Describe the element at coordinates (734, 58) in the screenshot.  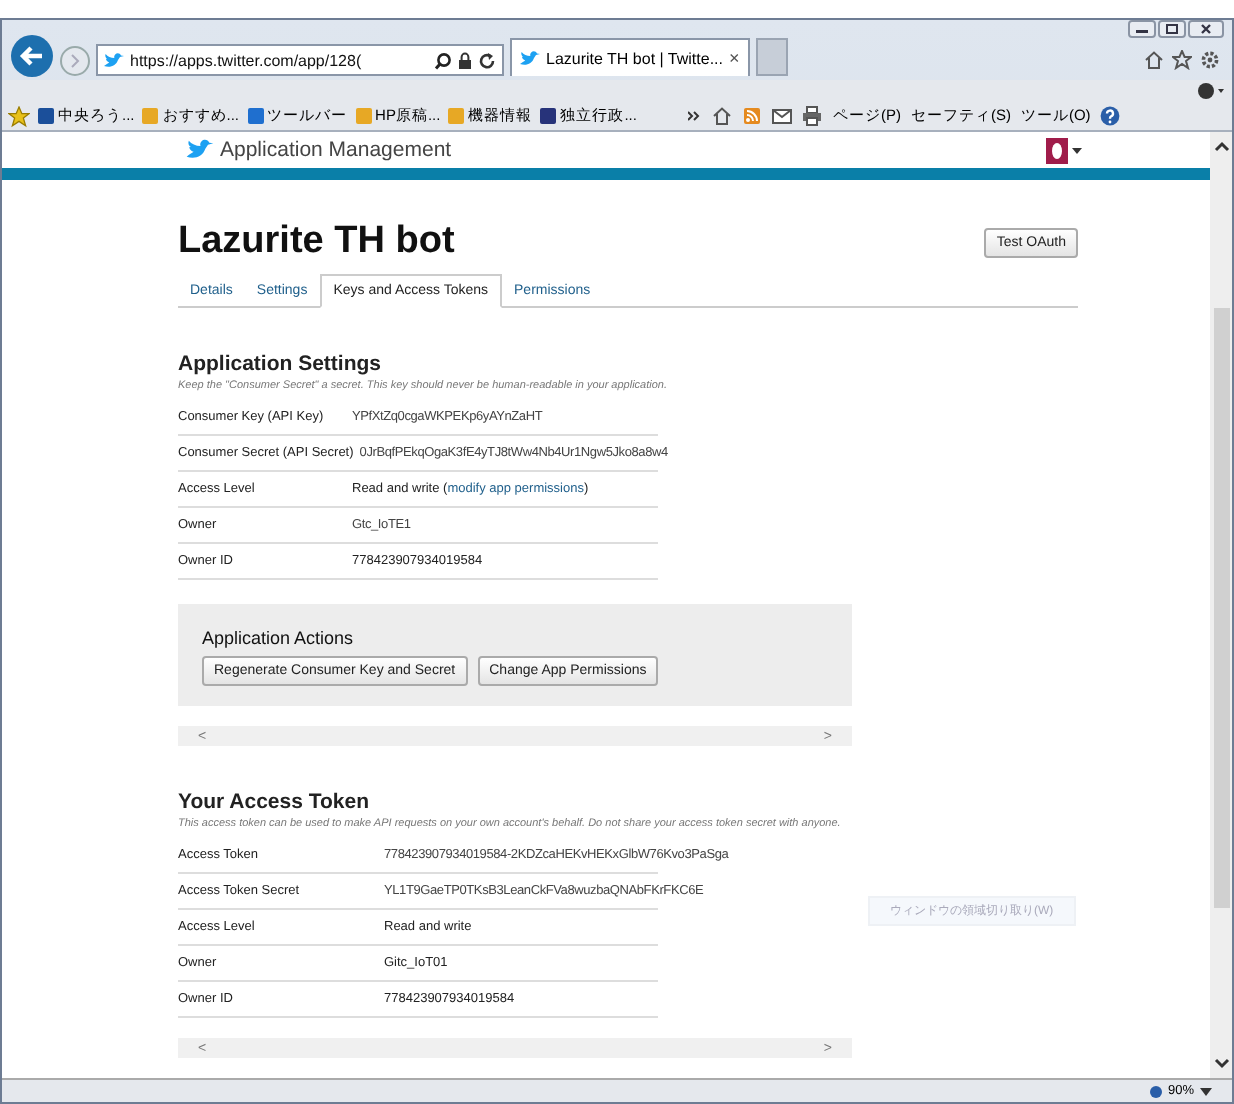
I see `close-tab-button: ×` at that location.